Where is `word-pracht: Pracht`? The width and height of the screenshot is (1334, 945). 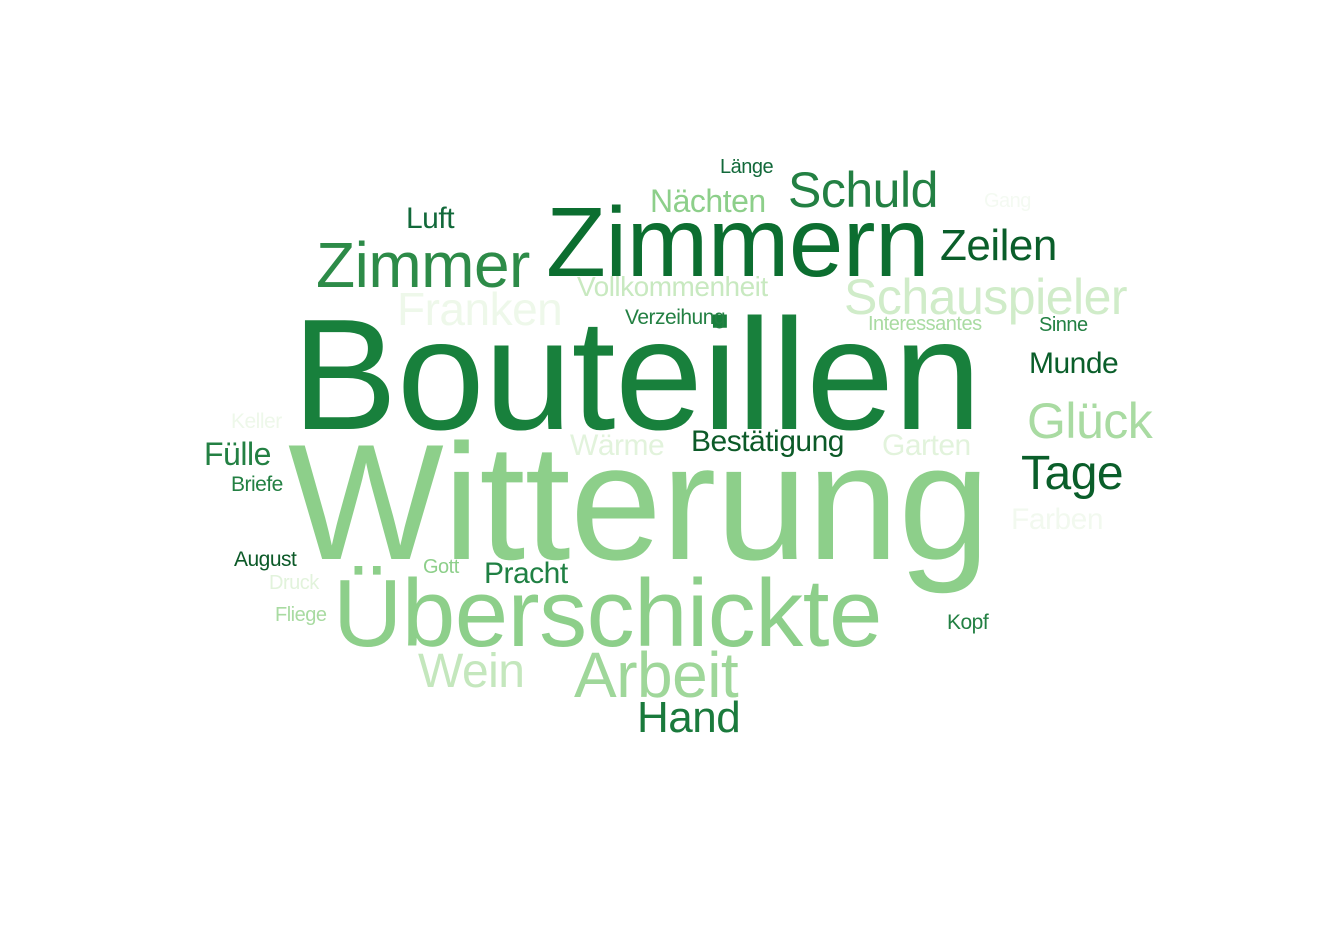 word-pracht: Pracht is located at coordinates (526, 573).